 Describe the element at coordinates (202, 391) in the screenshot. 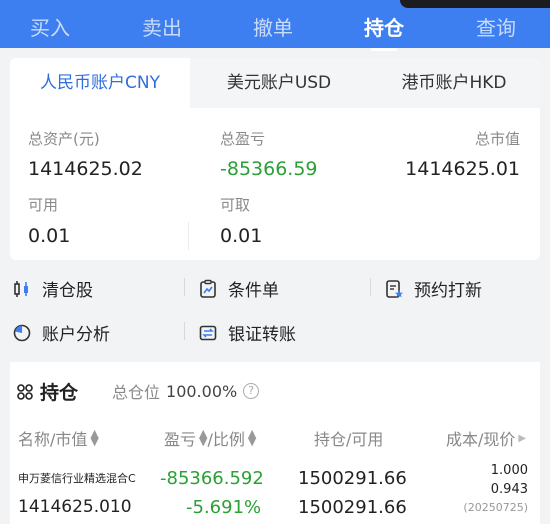

I see `position-ratio-value: 100.00%` at that location.